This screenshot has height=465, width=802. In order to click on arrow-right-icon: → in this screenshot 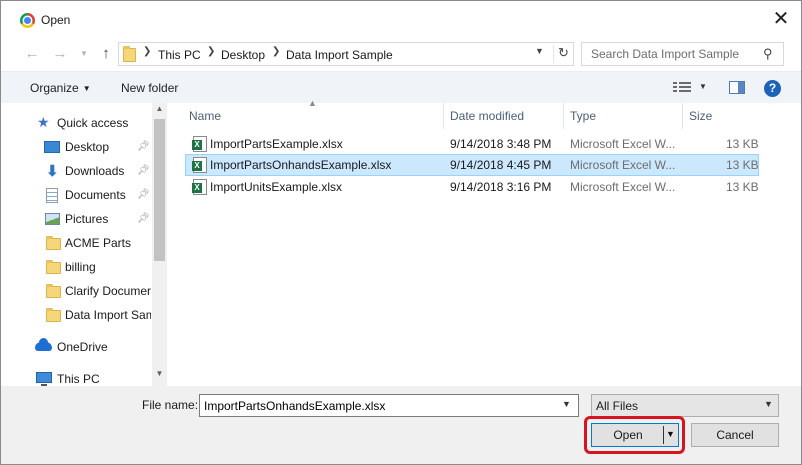, I will do `click(60, 53)`.